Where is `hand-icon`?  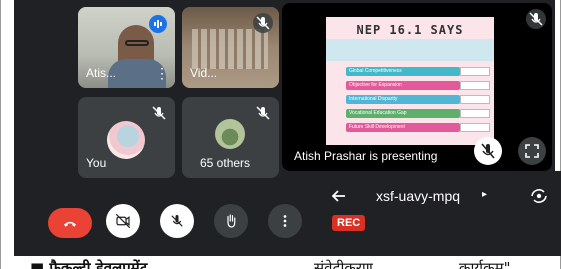 hand-icon is located at coordinates (231, 221).